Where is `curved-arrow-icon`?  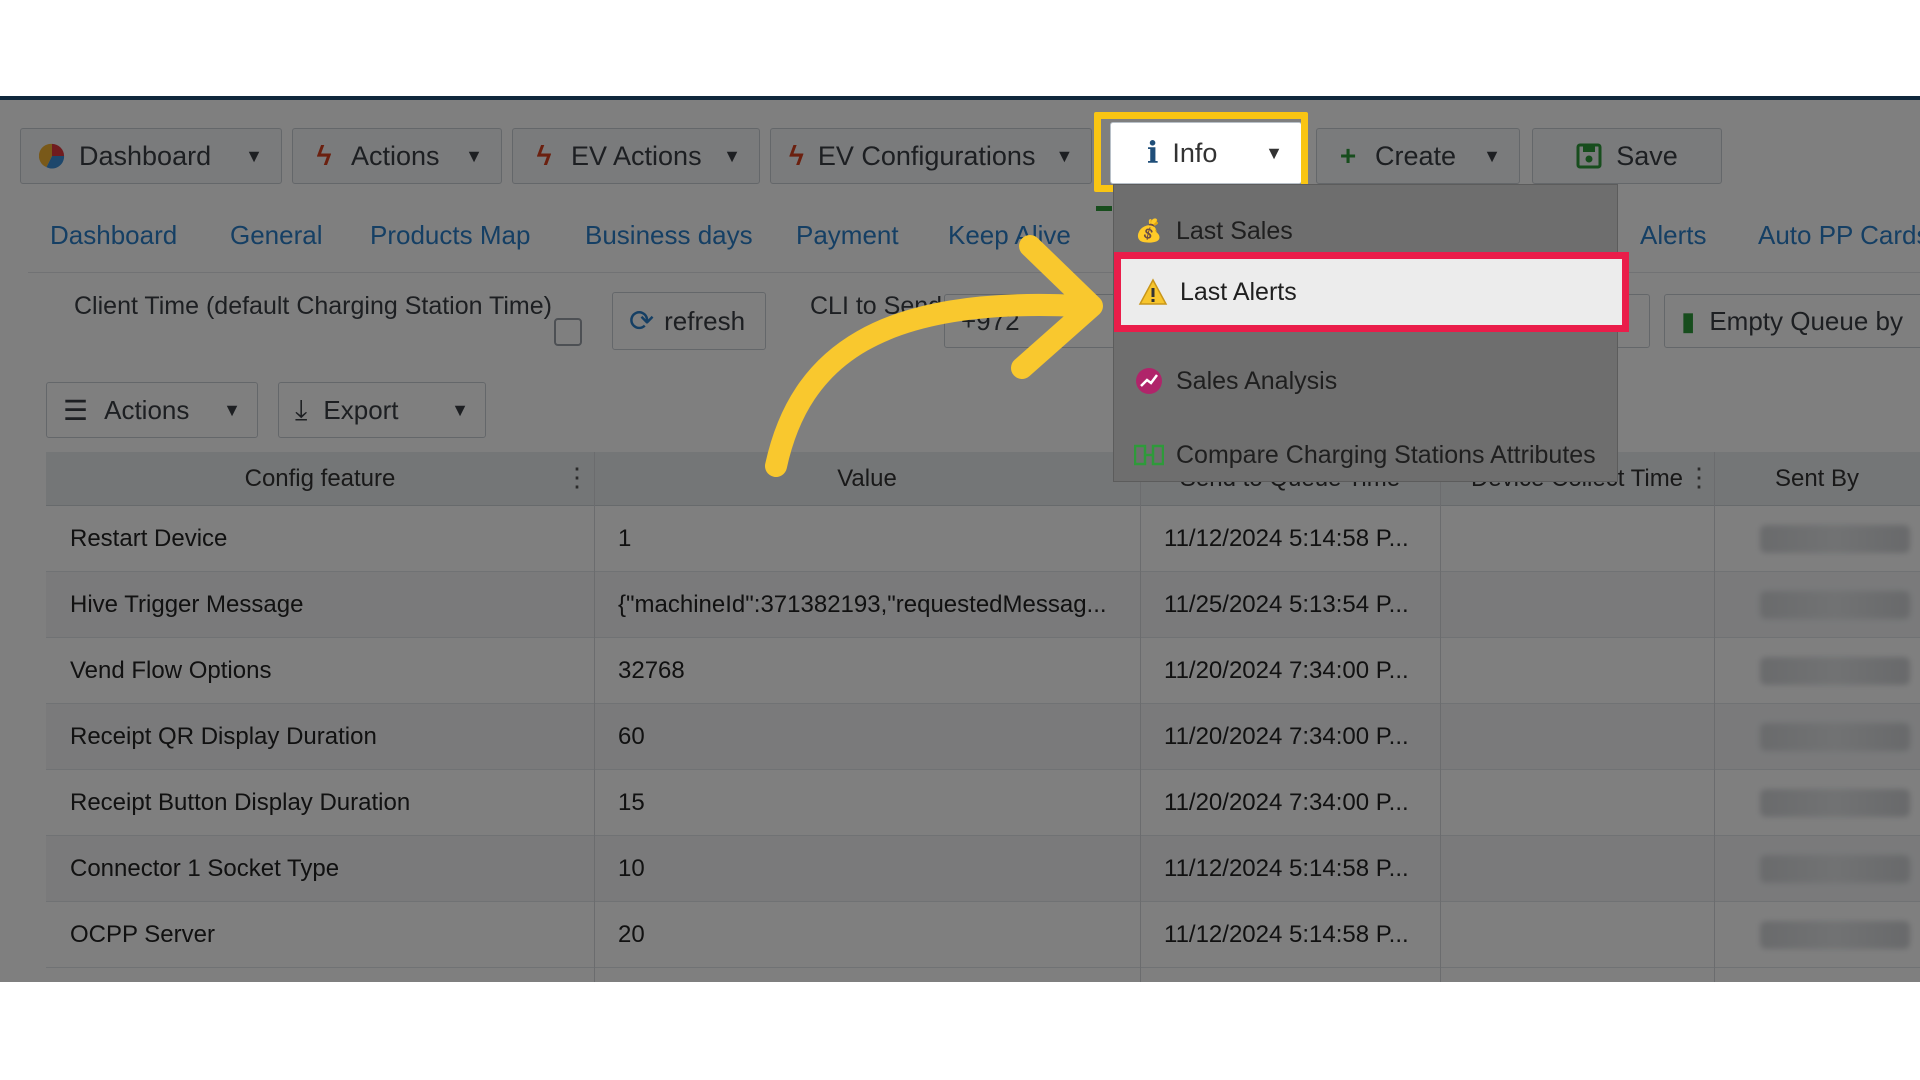
curved-arrow-icon is located at coordinates (934, 356).